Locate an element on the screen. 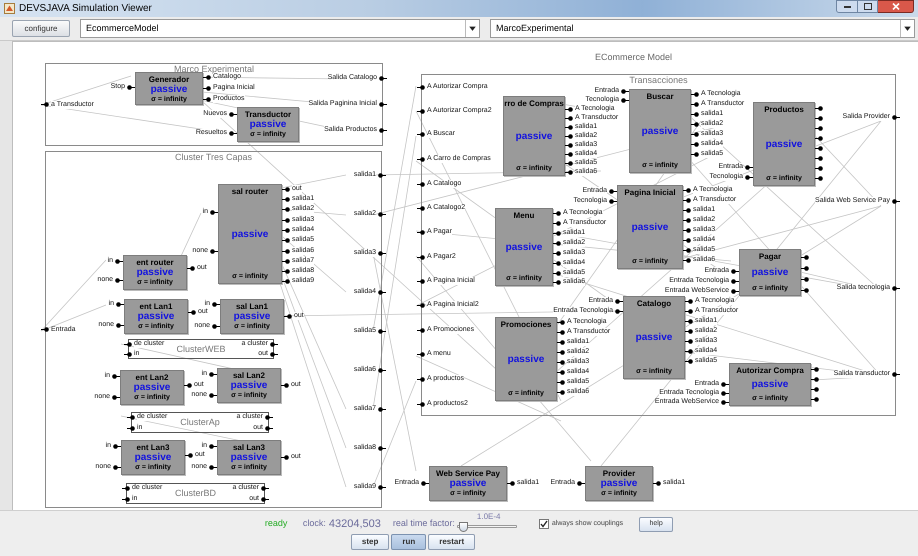 The image size is (918, 556). maximize-icon is located at coordinates (868, 6).